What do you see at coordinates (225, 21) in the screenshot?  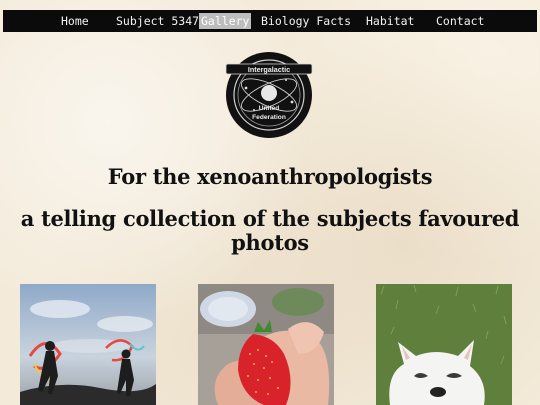 I see `nav-gallery: Gallery` at bounding box center [225, 21].